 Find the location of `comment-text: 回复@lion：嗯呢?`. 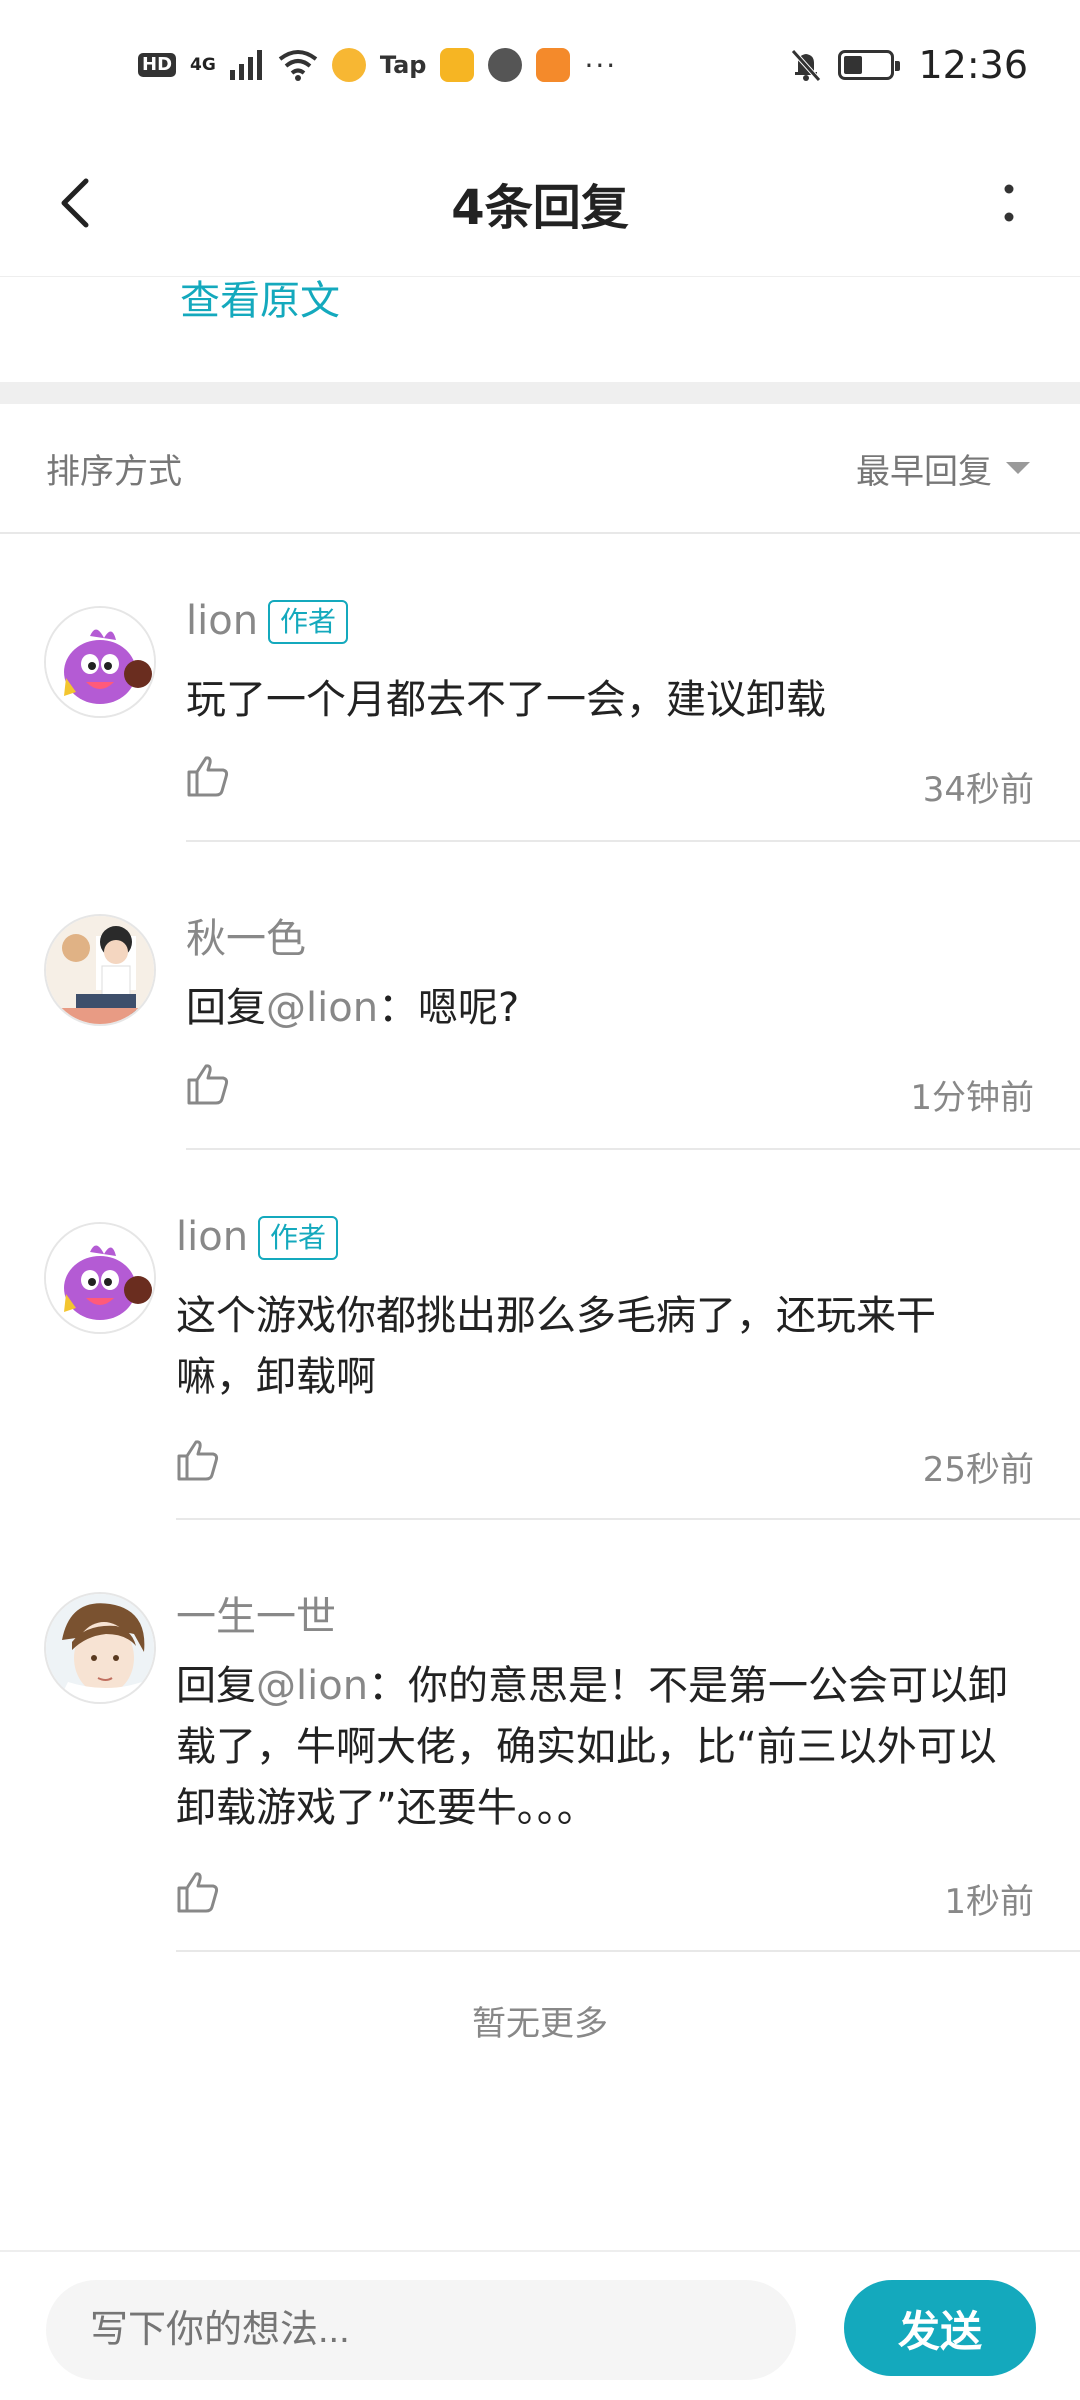

comment-text: 回复@lion：嗯呢? is located at coordinates (353, 1008).